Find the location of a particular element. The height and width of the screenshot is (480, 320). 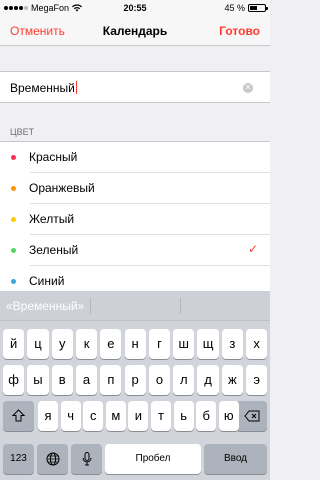

shift-key is located at coordinates (18, 416).